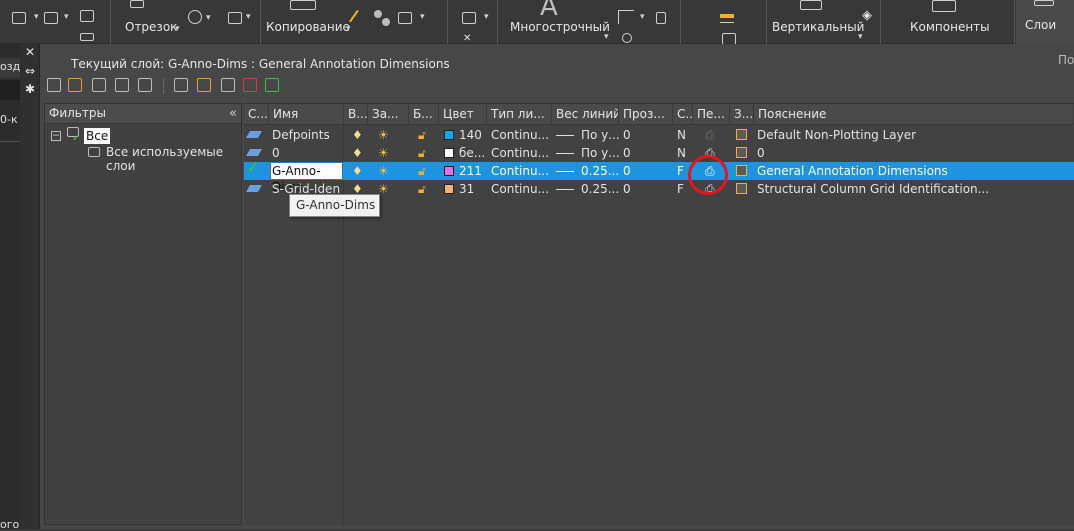 The width and height of the screenshot is (1074, 531). I want to click on collapse-filters-icon: «, so click(233, 113).